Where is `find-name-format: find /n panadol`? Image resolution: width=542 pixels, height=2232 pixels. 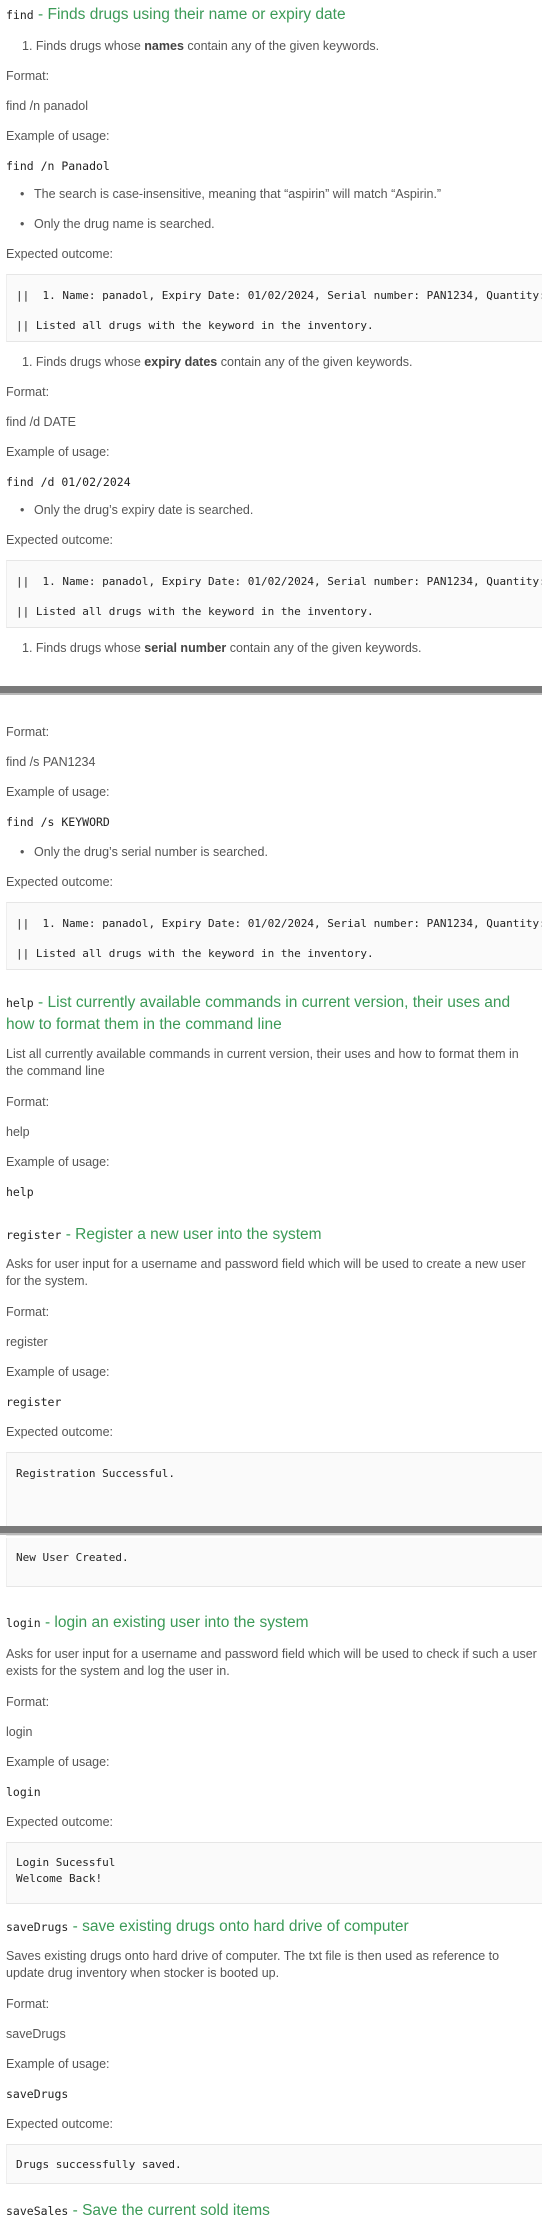
find-name-format: find /n panadol is located at coordinates (47, 106).